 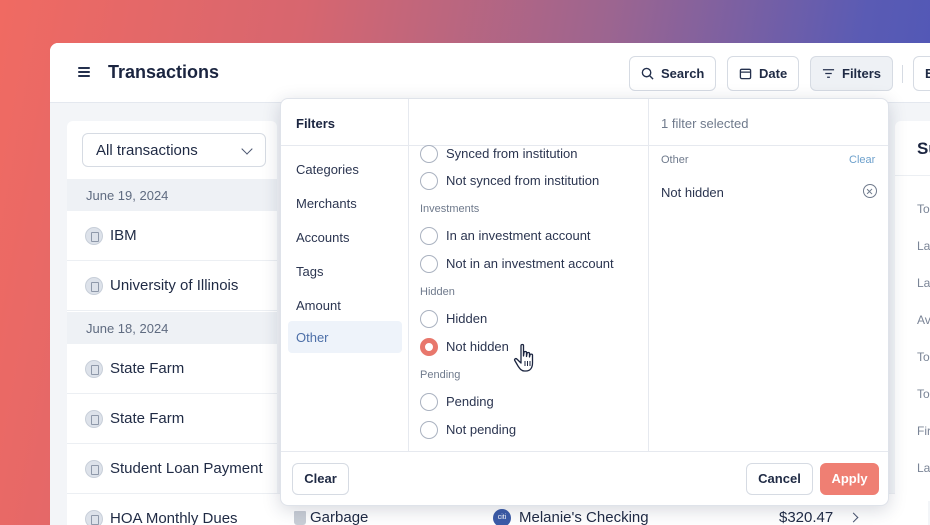 I want to click on date-button: Date, so click(x=763, y=73).